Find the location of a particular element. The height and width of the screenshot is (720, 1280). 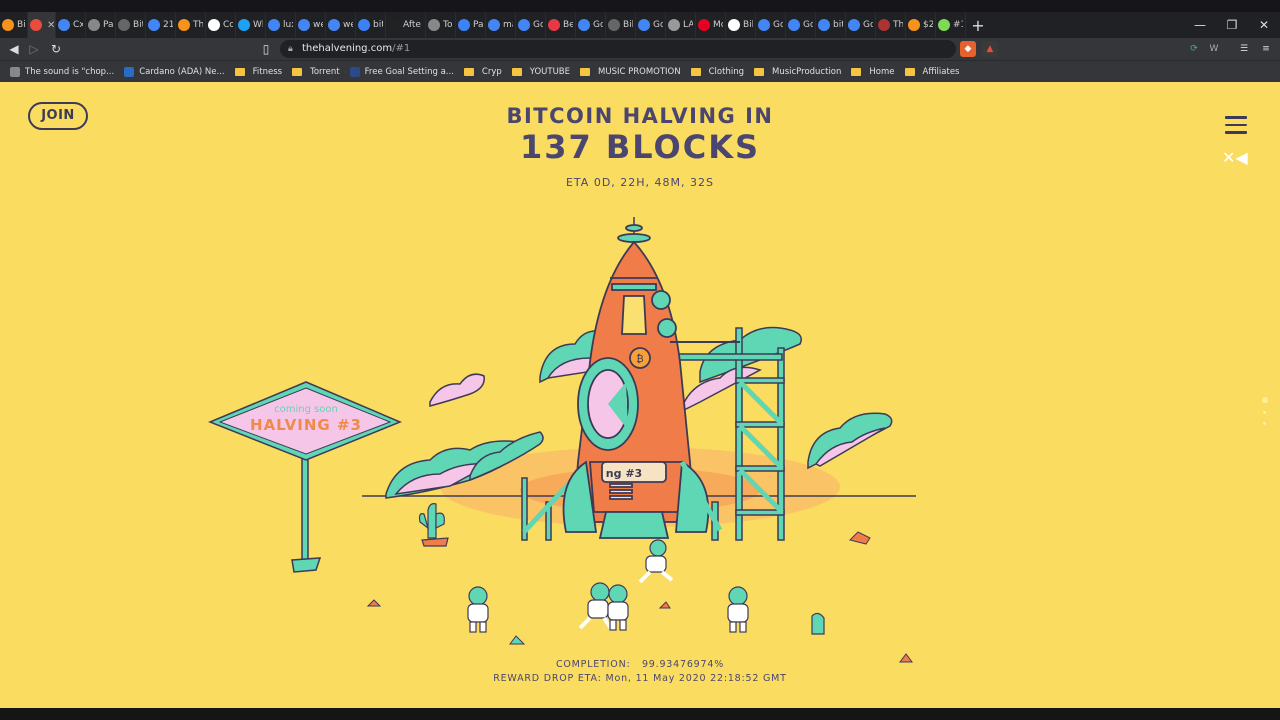

browser-tab: Pan is located at coordinates (471, 25).